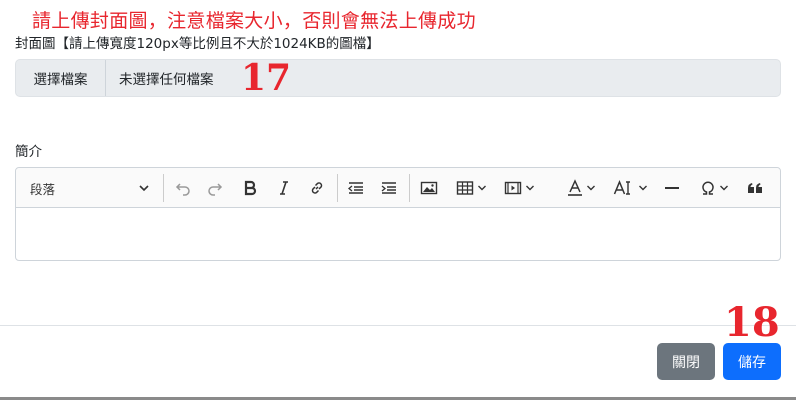  Describe the element at coordinates (215, 188) in the screenshot. I see `redo-icon` at that location.